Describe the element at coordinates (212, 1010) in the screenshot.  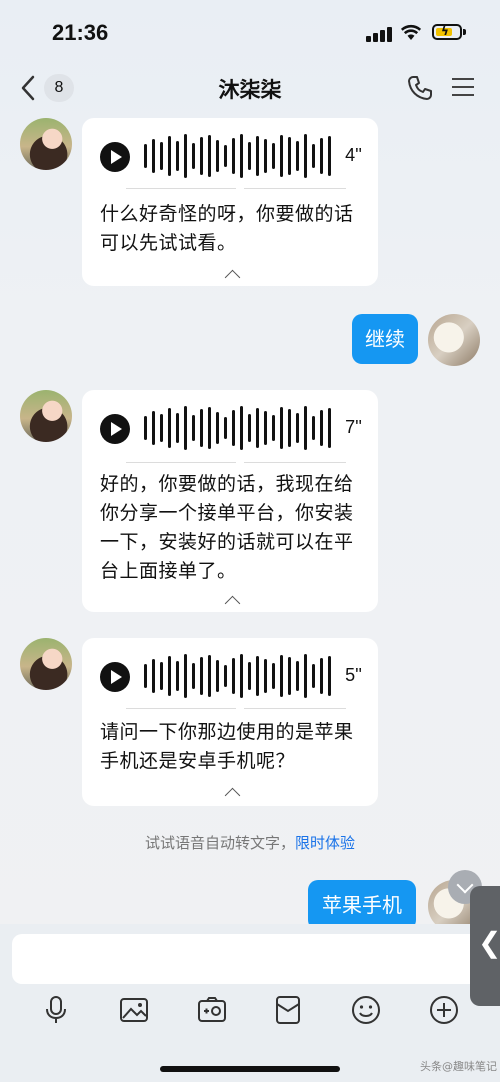
I see `camera-icon` at that location.